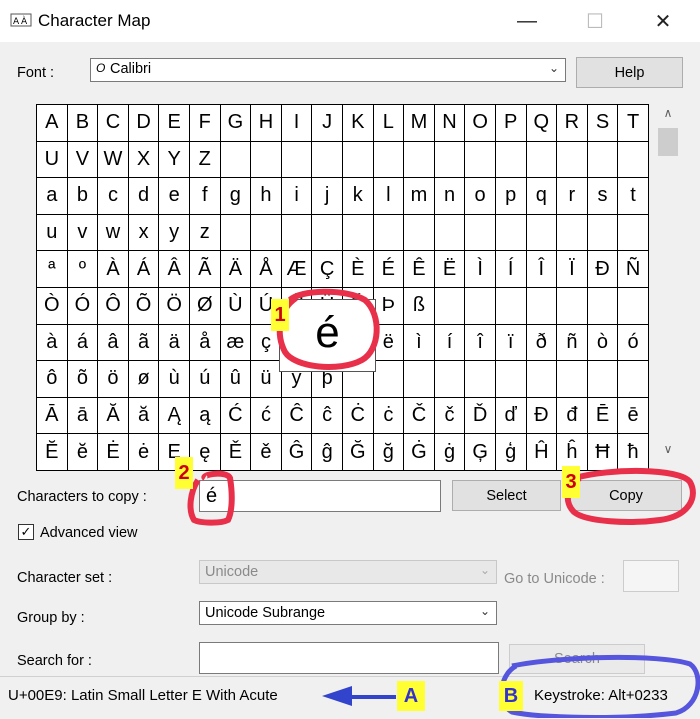 The width and height of the screenshot is (700, 719). I want to click on char-cell: Ě, so click(236, 452).